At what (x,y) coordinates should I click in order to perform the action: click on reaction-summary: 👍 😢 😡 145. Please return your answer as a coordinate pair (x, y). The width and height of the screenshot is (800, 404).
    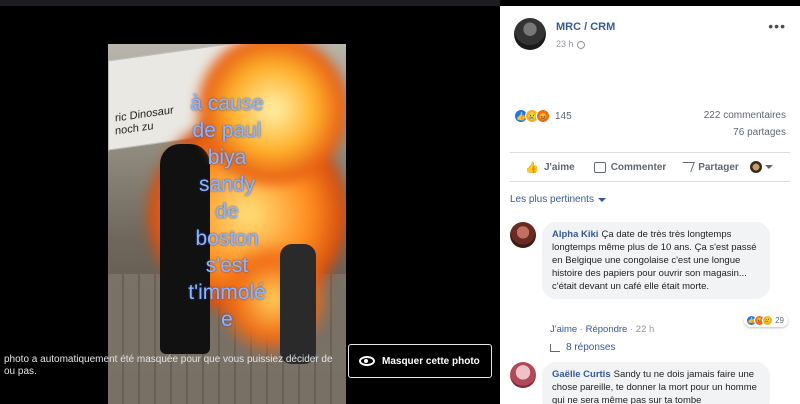
    Looking at the image, I should click on (543, 116).